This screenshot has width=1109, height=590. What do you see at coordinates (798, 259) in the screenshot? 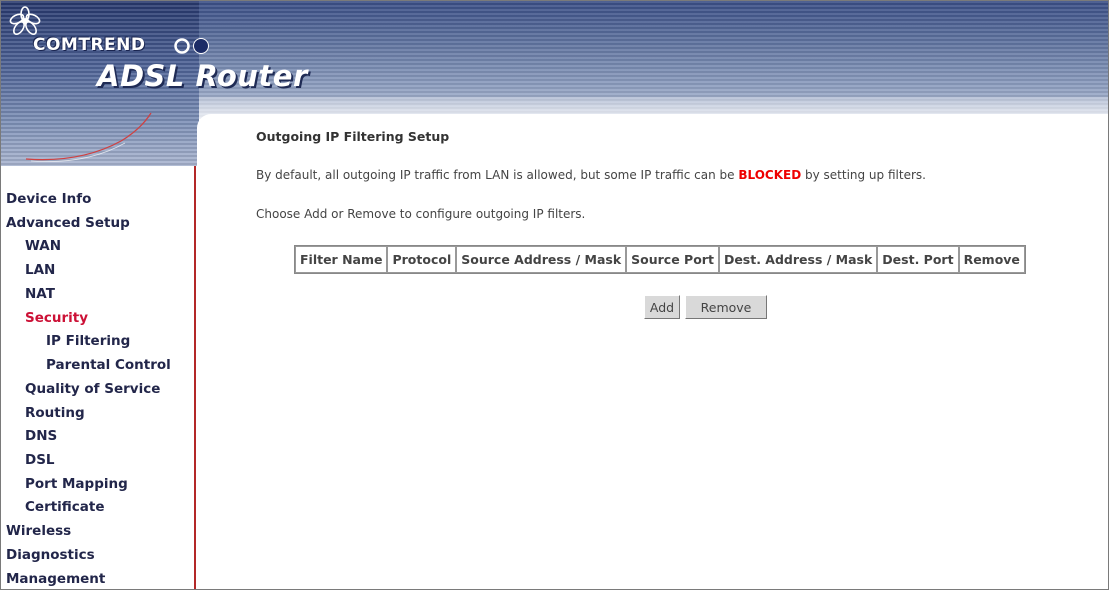
I see `column-header-dest-address: Dest. Address / Mask` at bounding box center [798, 259].